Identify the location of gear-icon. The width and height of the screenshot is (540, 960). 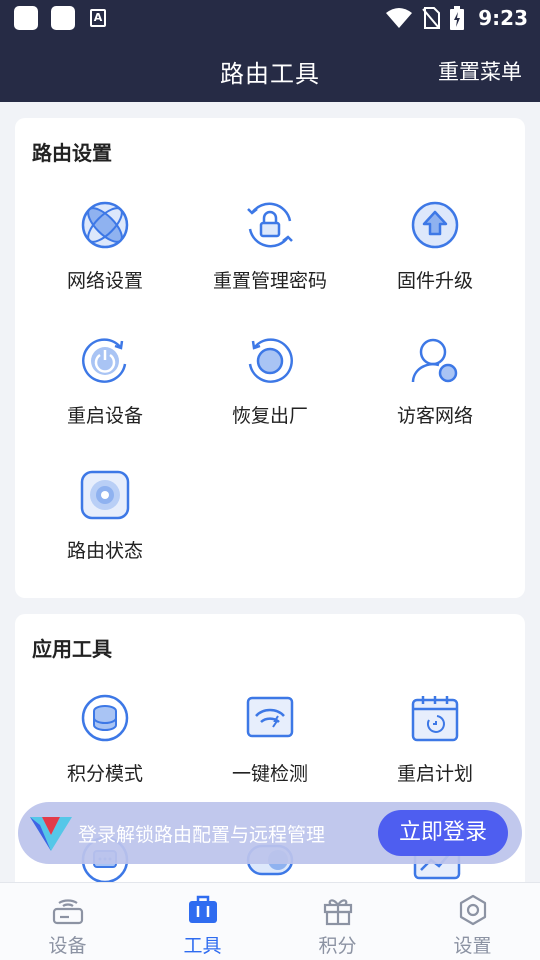
(472, 910).